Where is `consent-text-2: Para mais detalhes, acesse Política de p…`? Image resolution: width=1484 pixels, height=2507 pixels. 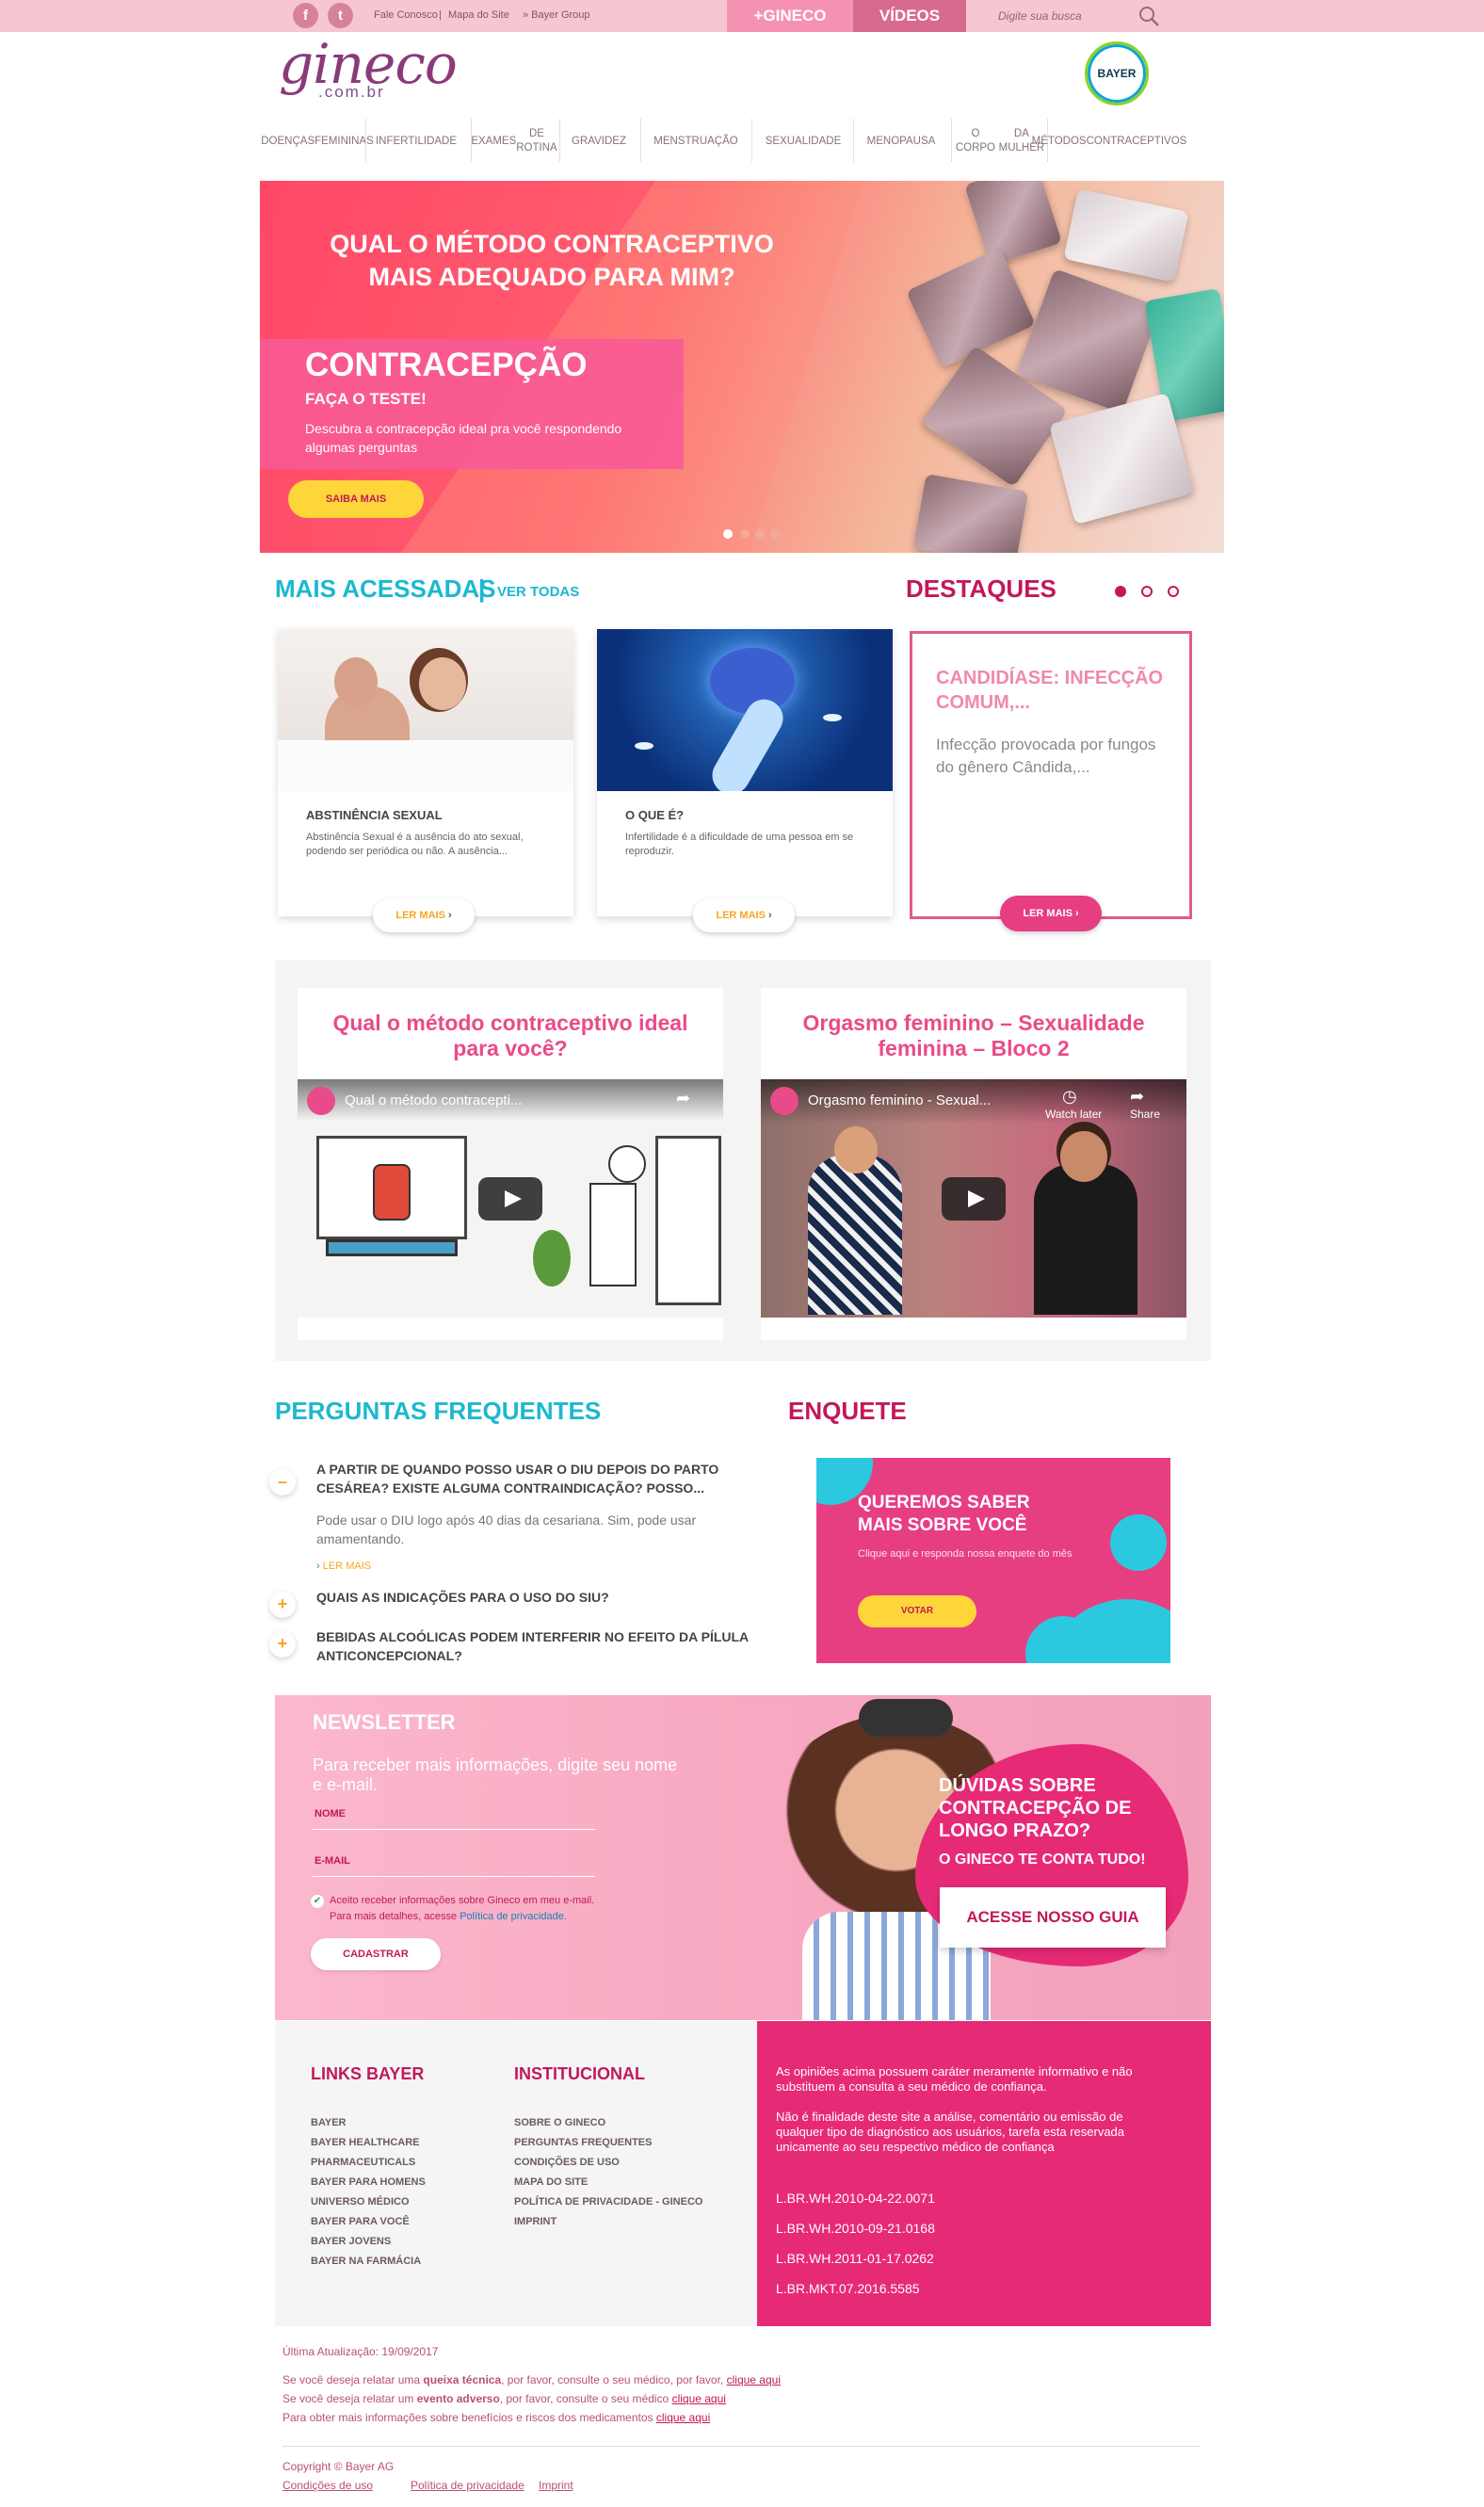 consent-text-2: Para mais detalhes, acesse Política de p… is located at coordinates (449, 1916).